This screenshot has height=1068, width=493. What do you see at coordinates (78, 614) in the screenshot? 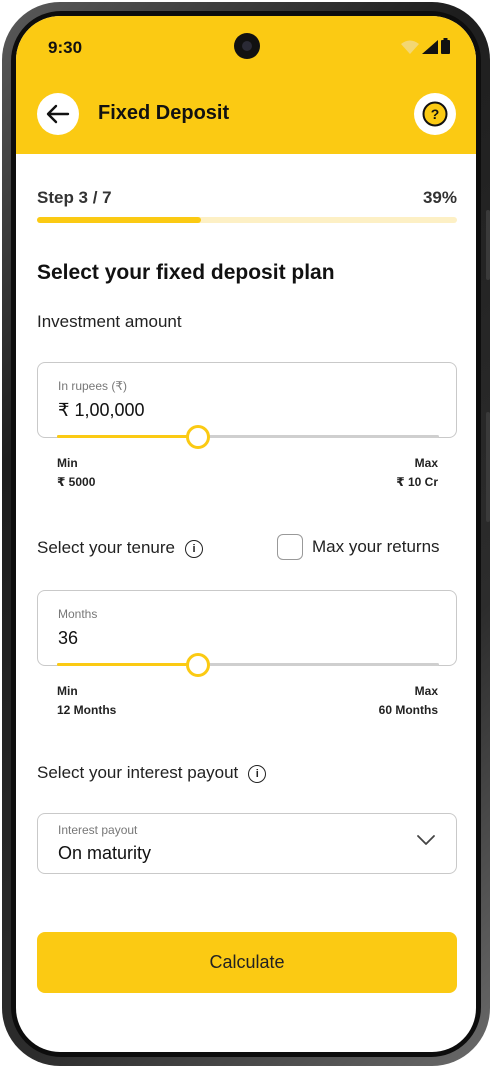
I see `tenure-months-placeholder: Months` at bounding box center [78, 614].